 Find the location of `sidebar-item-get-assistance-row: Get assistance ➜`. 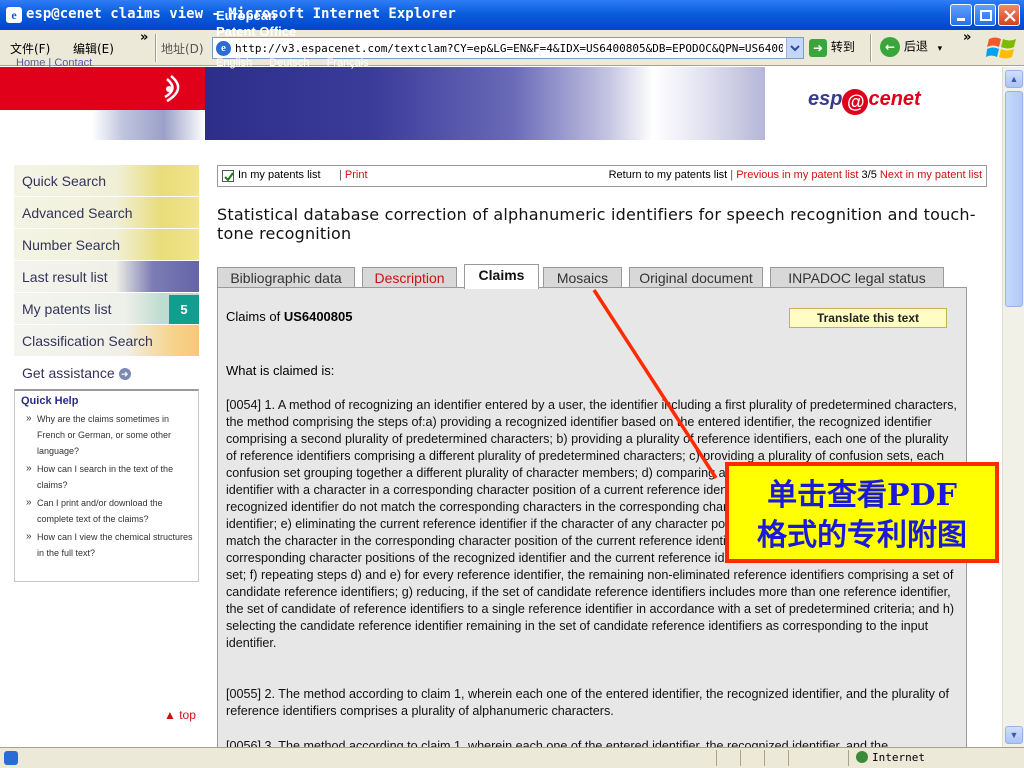

sidebar-item-get-assistance-row: Get assistance ➜ is located at coordinates (76, 373).